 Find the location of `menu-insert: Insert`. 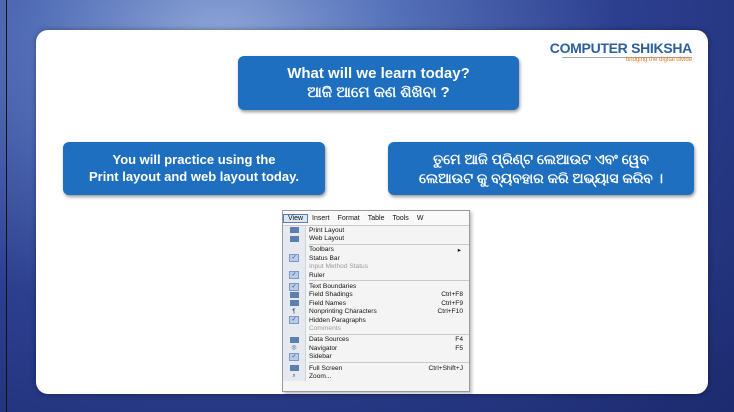

menu-insert: Insert is located at coordinates (321, 218).